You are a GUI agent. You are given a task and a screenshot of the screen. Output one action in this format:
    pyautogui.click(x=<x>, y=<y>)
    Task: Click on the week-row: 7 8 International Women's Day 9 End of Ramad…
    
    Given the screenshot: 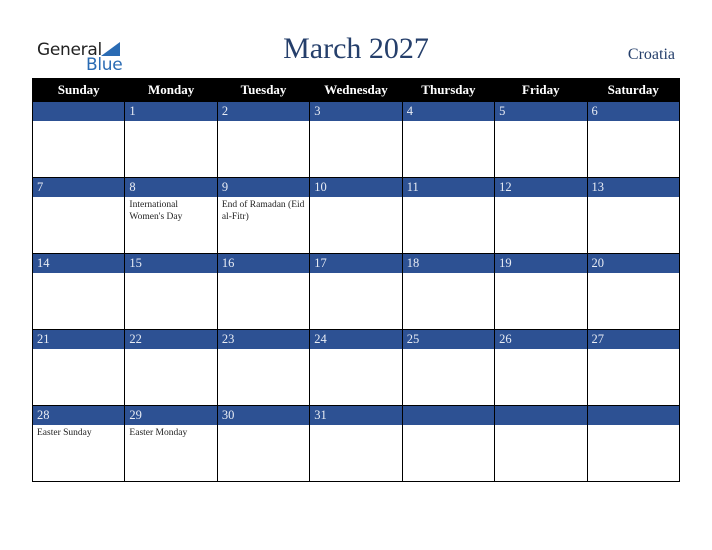 What is the action you would take?
    pyautogui.click(x=356, y=215)
    